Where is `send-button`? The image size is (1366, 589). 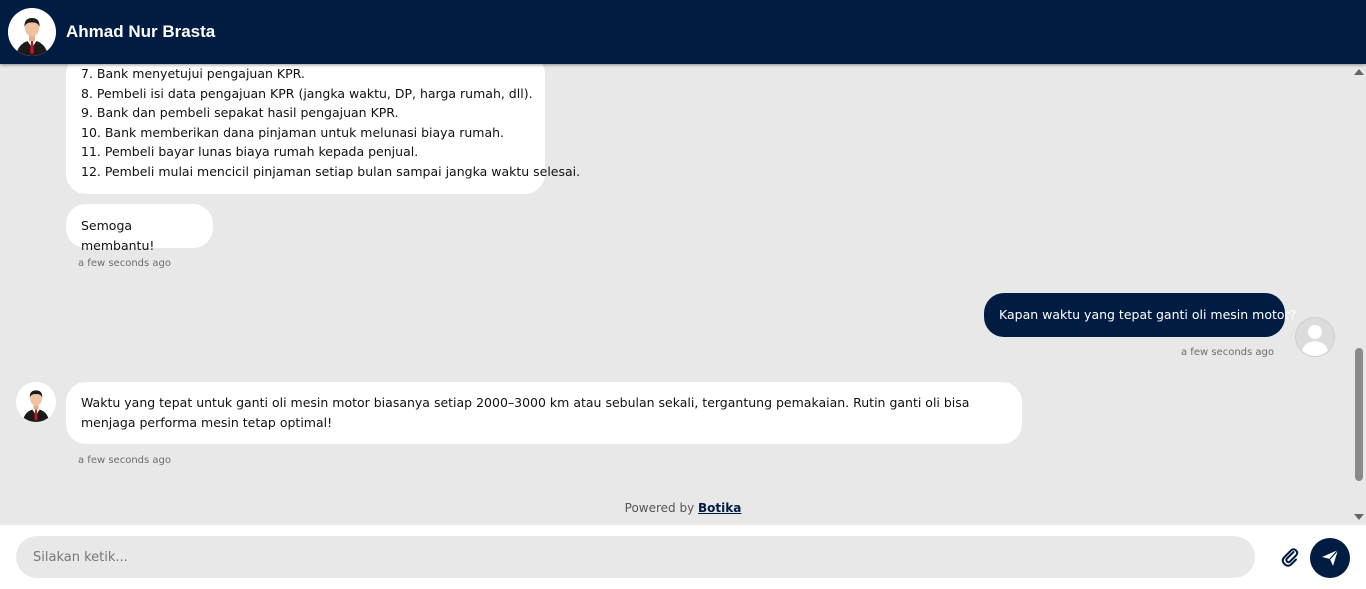 send-button is located at coordinates (1330, 558).